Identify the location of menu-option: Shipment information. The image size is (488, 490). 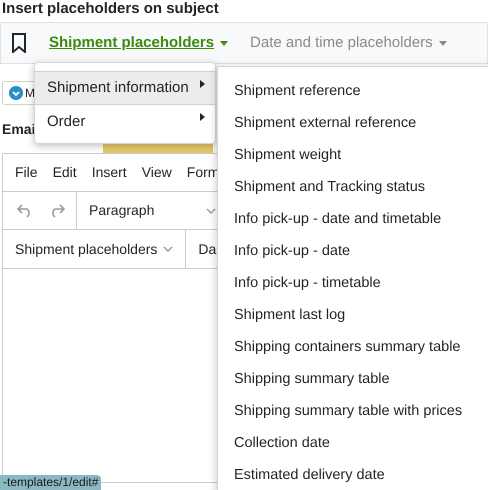
(125, 88).